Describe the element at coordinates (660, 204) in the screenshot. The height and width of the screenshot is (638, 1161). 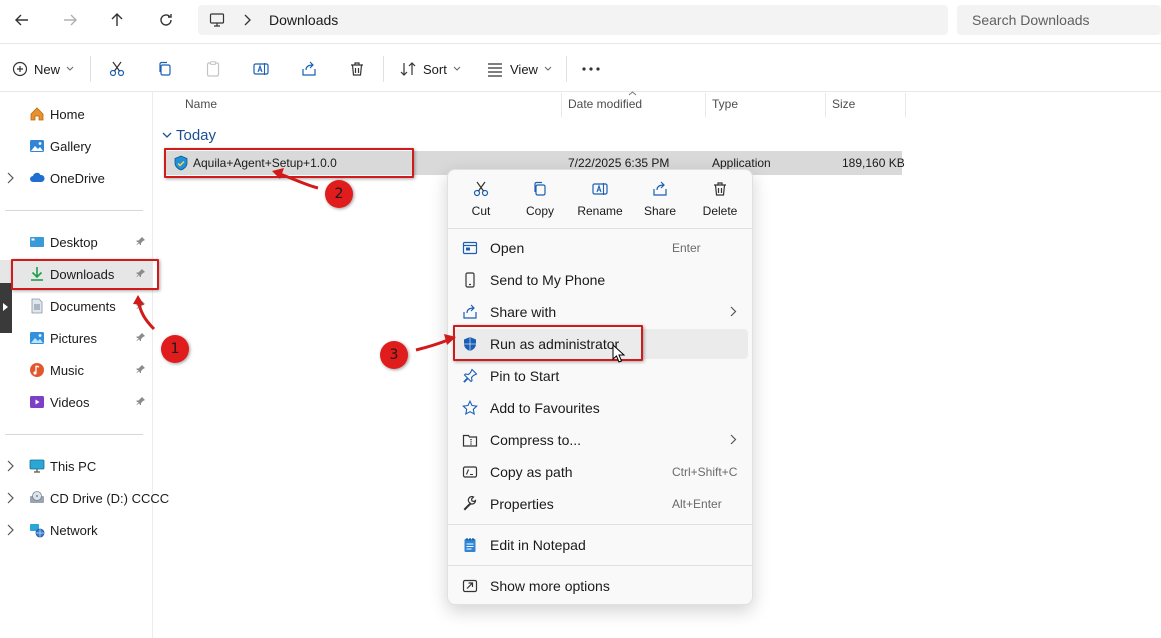
I see `context-share-button: Share` at that location.